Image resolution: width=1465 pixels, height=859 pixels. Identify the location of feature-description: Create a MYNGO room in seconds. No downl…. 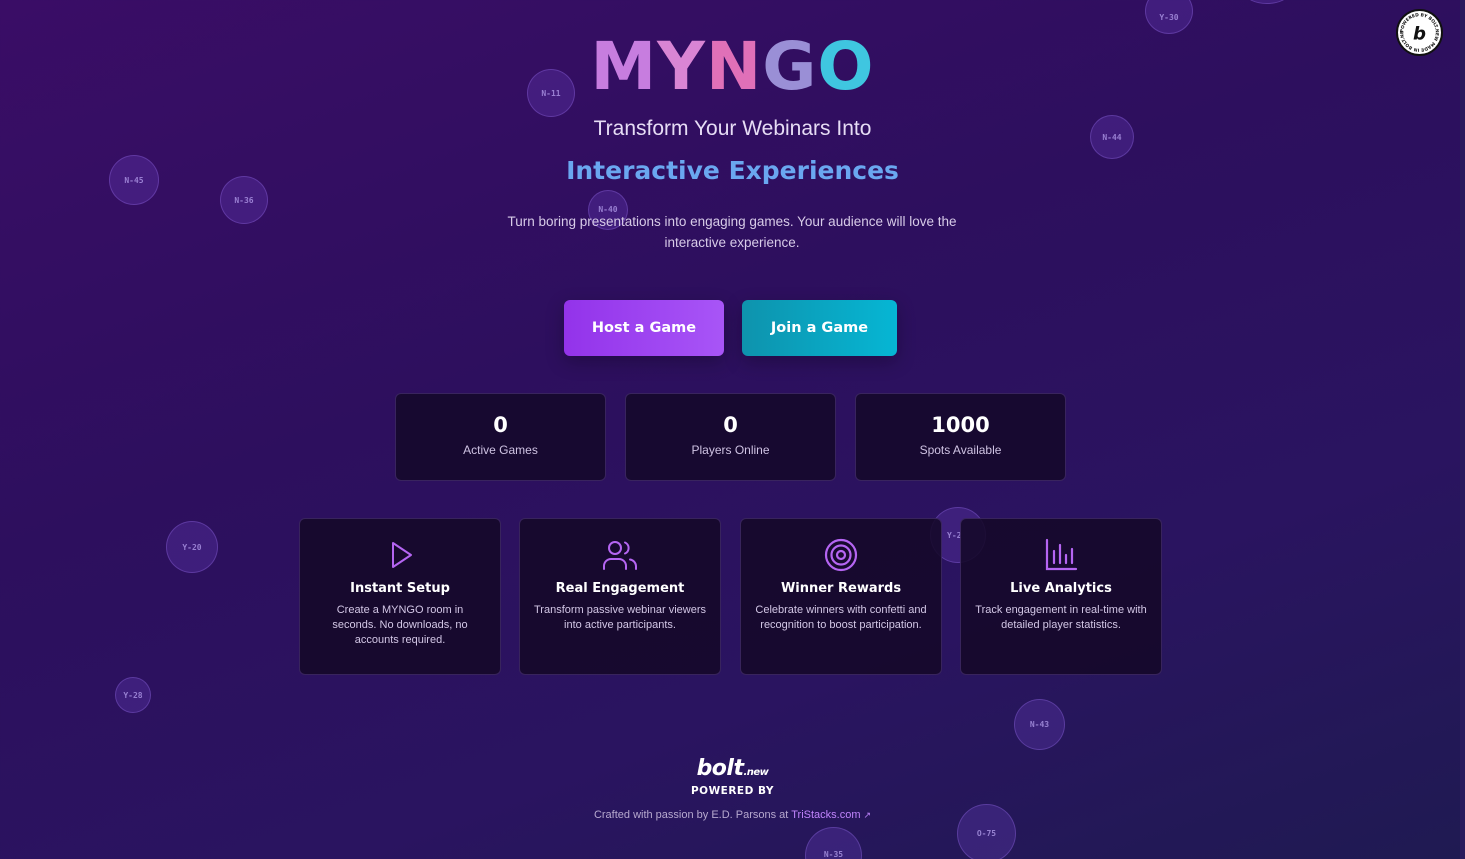
(400, 625).